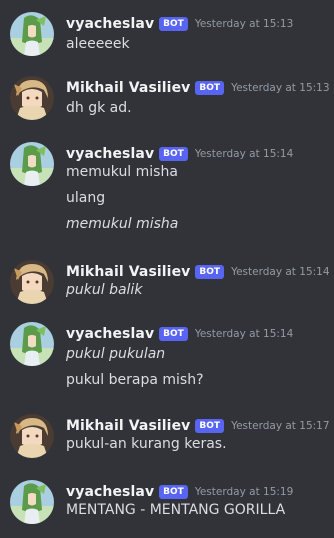 The width and height of the screenshot is (334, 538). I want to click on timestamp: Yesterday at 15:19, so click(244, 492).